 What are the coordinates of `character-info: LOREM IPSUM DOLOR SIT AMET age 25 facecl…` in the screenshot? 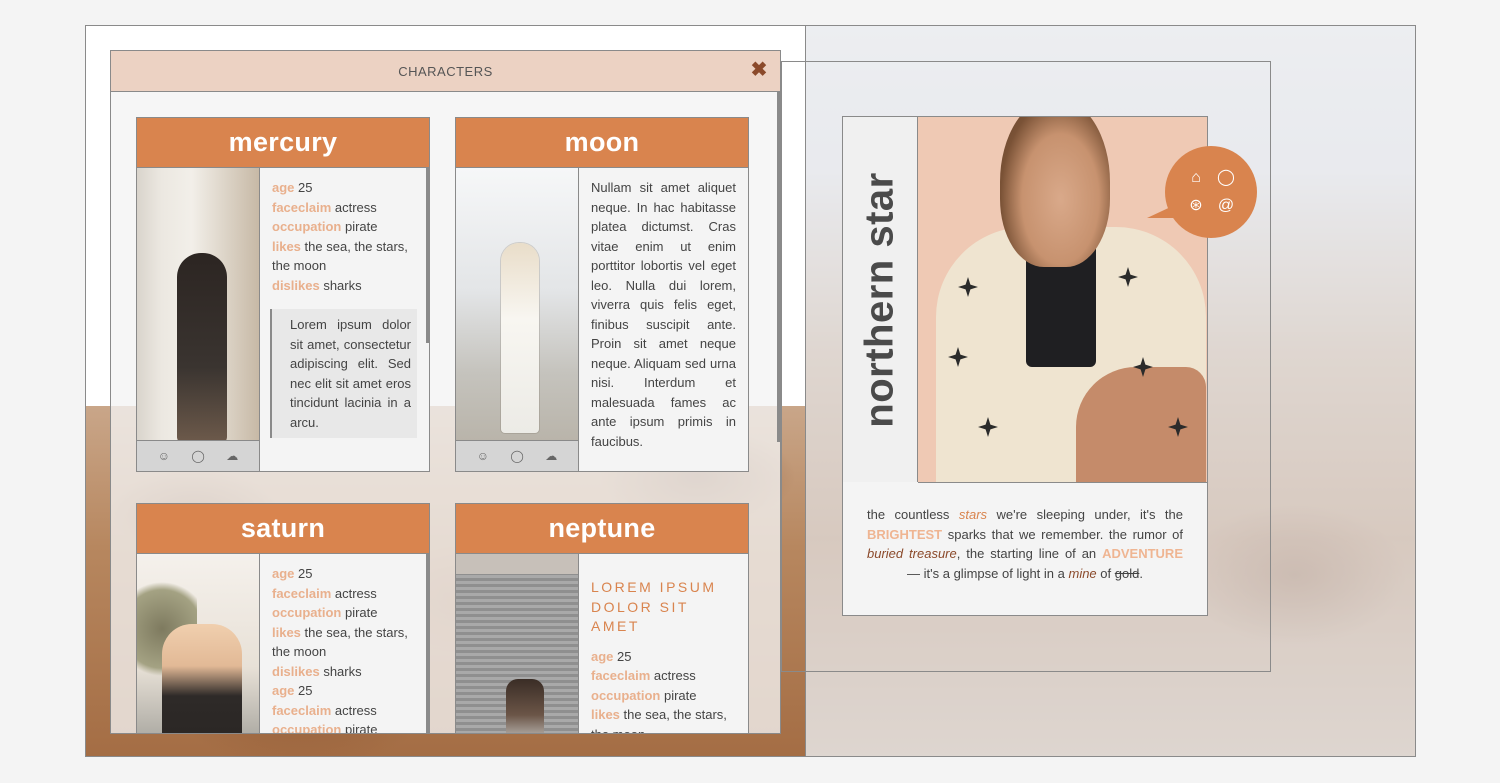 It's located at (663, 644).